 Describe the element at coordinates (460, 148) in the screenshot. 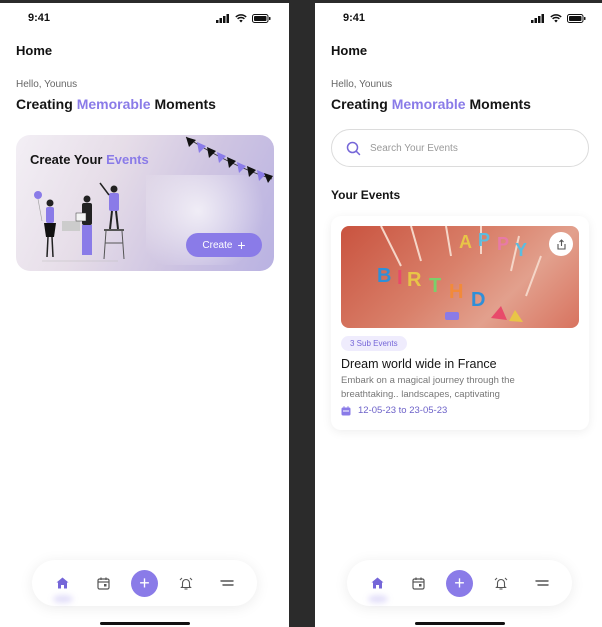

I see `search-input: Search Your Events` at that location.